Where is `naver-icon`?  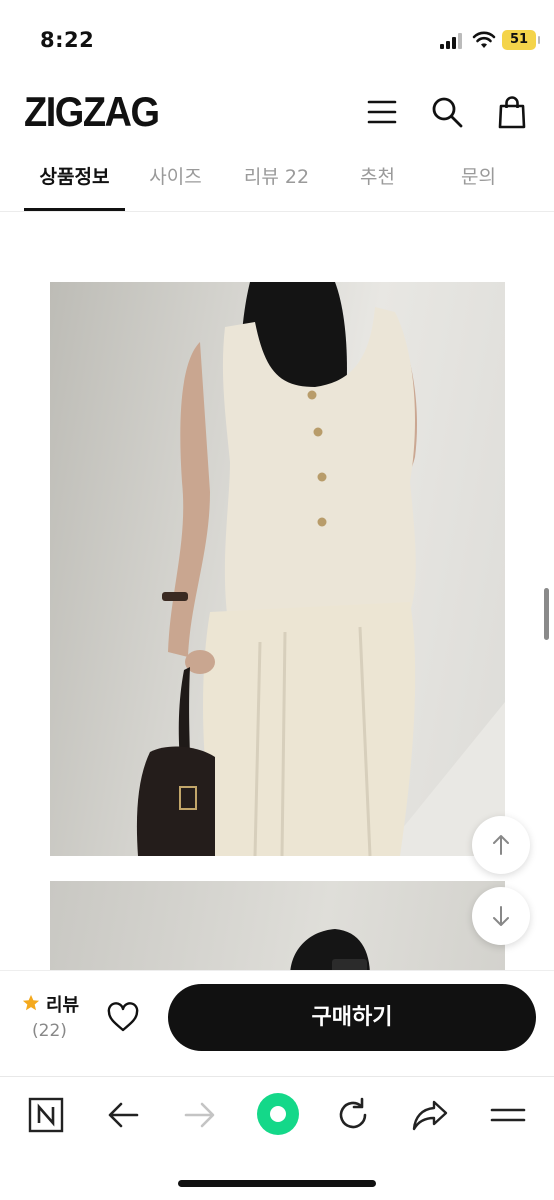
naver-icon is located at coordinates (46, 1115).